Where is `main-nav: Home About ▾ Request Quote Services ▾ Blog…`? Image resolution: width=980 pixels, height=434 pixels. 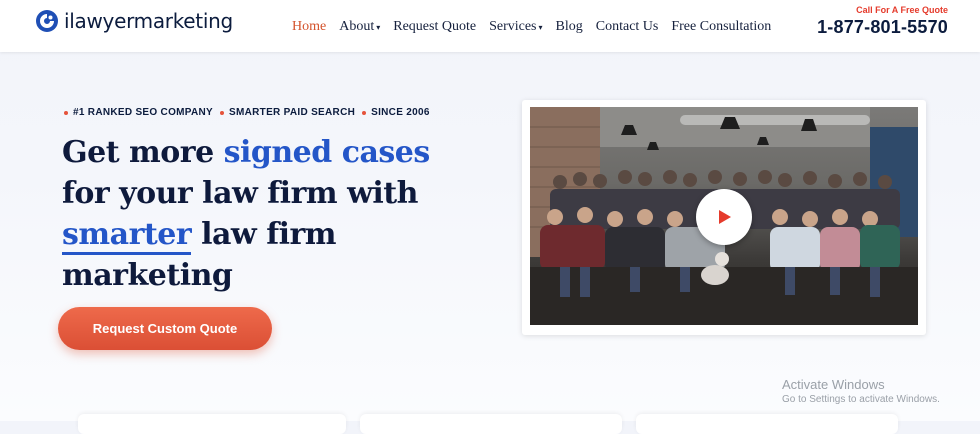
main-nav: Home About ▾ Request Quote Services ▾ Blog… is located at coordinates (538, 27).